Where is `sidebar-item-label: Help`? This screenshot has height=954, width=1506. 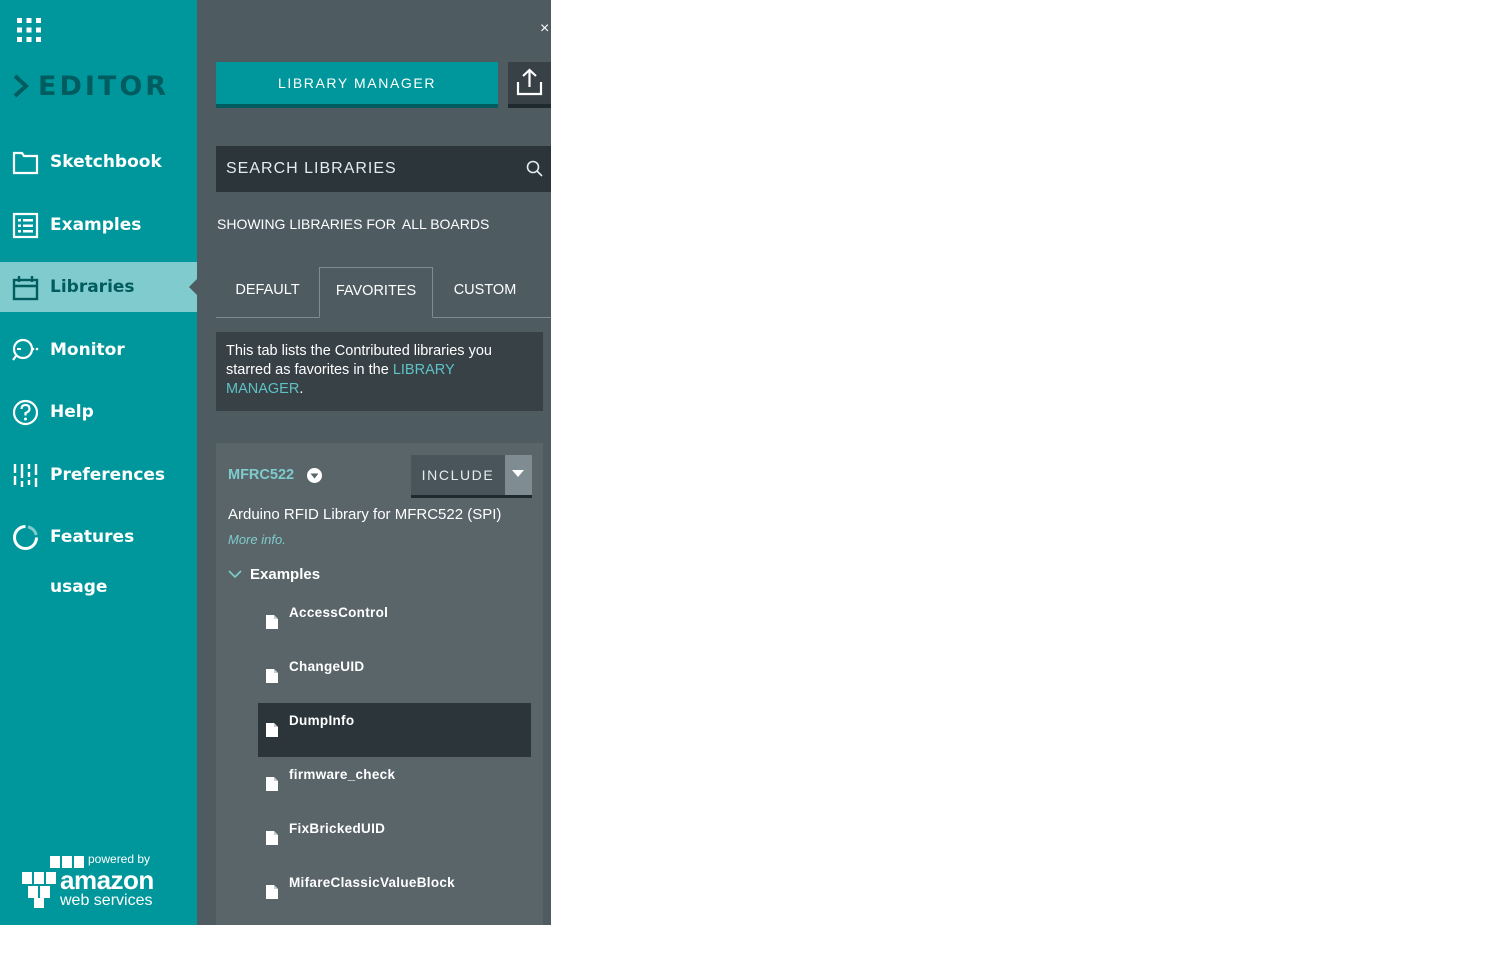 sidebar-item-label: Help is located at coordinates (72, 412).